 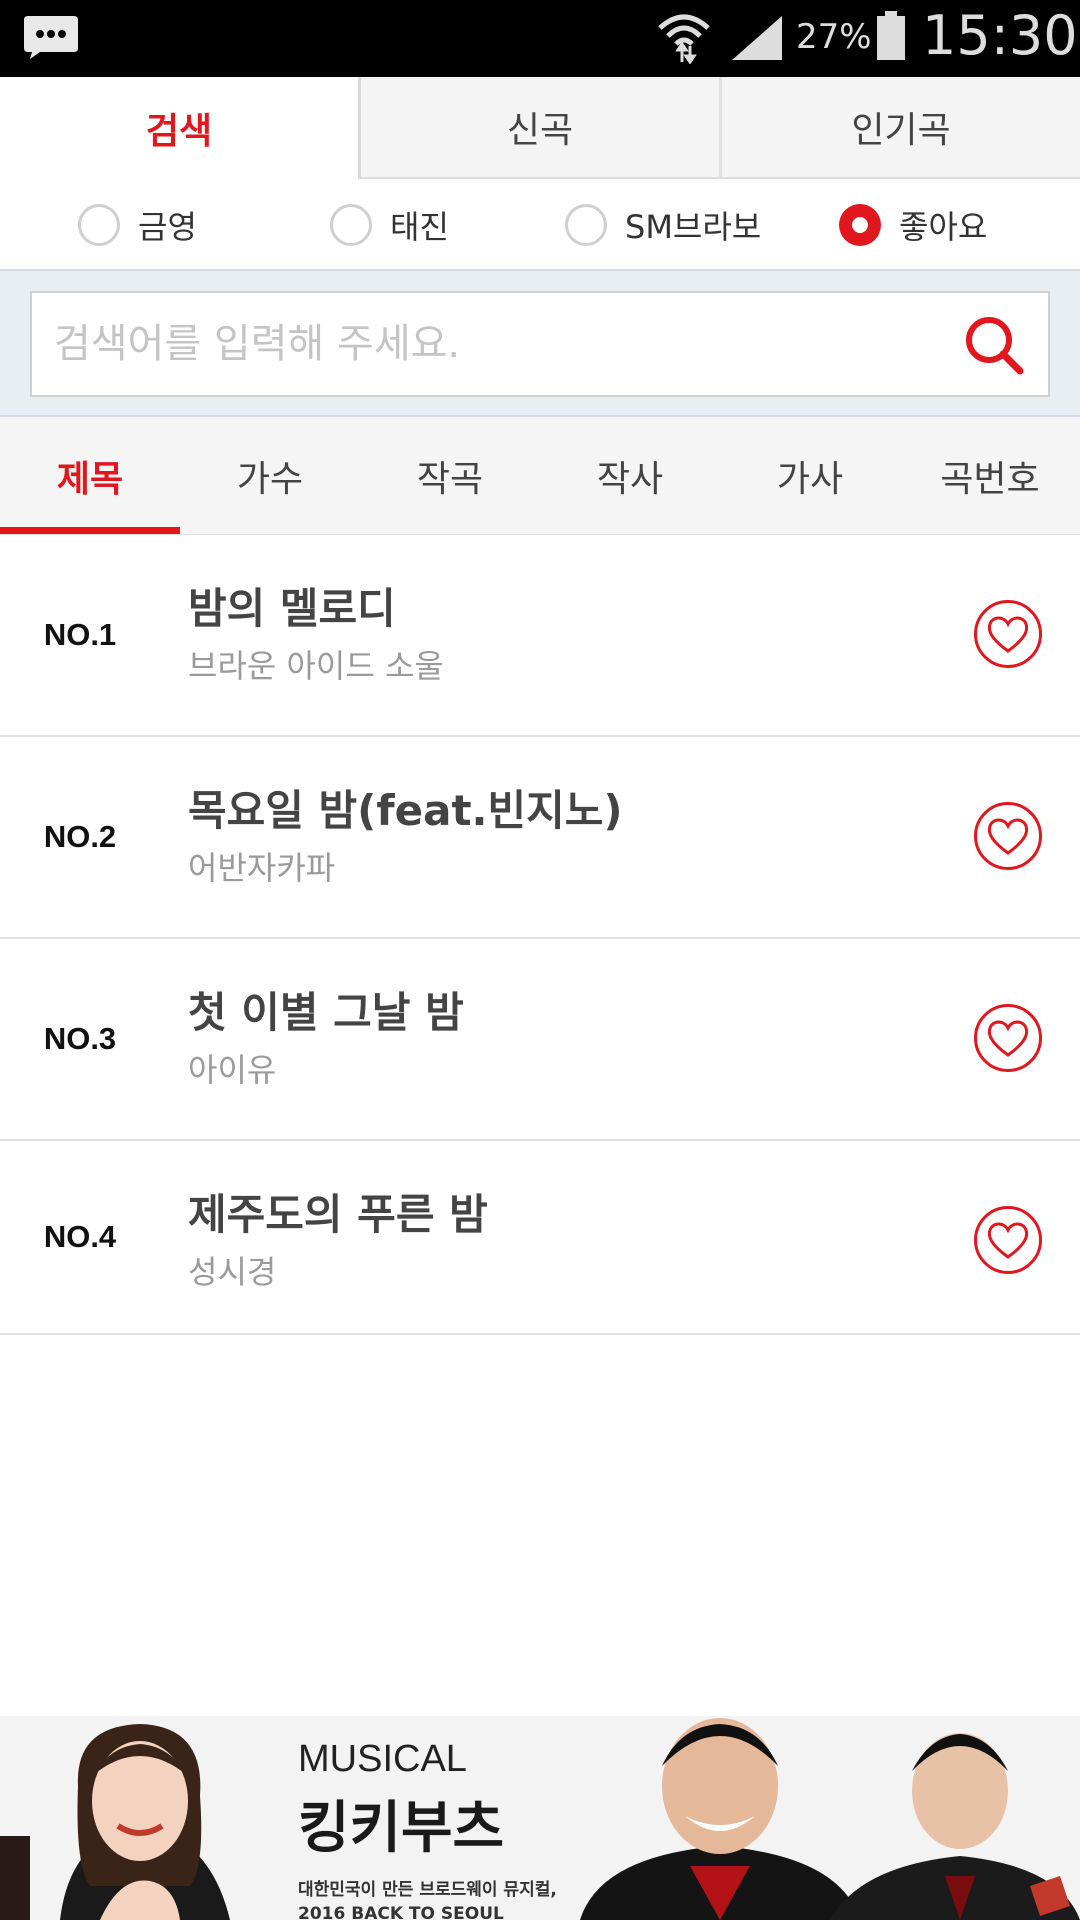 I want to click on radio-label: 태진, so click(x=419, y=227).